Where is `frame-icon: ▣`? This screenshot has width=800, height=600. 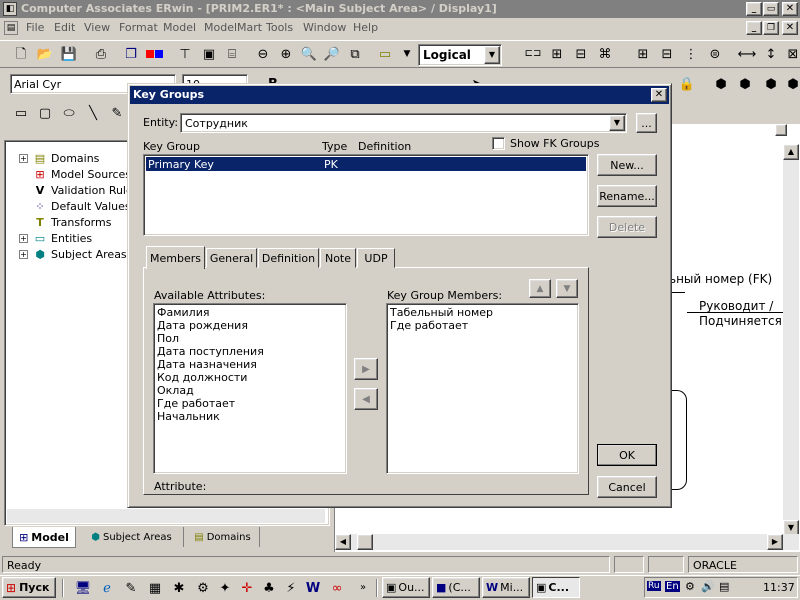
frame-icon: ▣ is located at coordinates (209, 54).